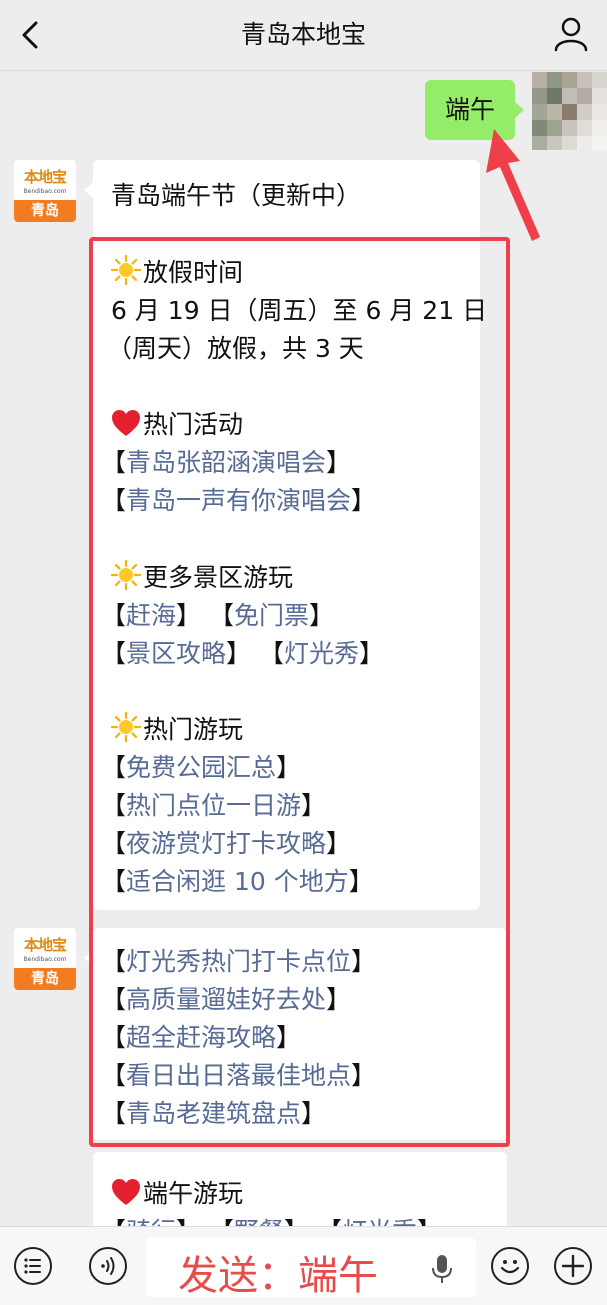  I want to click on scenic-link: 【赶海】, so click(151, 615).